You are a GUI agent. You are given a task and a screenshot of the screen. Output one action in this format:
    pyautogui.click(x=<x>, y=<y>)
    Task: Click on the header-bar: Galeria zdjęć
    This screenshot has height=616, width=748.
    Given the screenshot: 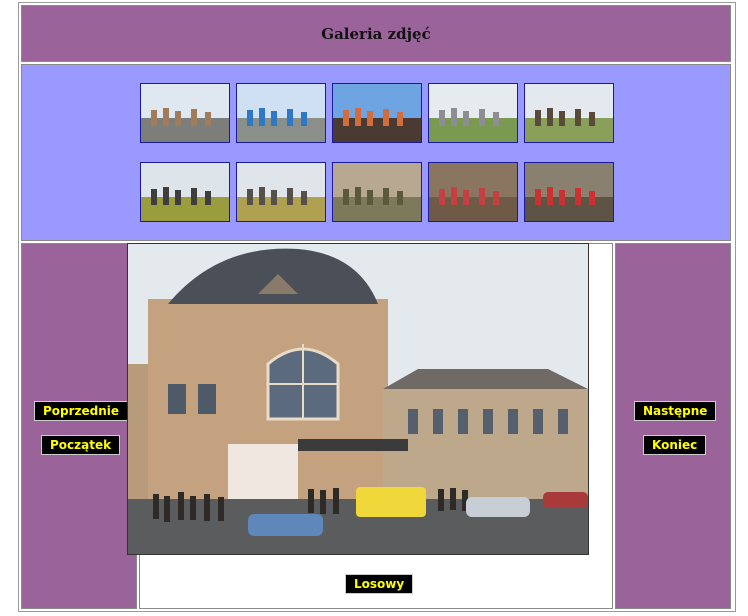 What is the action you would take?
    pyautogui.click(x=376, y=33)
    